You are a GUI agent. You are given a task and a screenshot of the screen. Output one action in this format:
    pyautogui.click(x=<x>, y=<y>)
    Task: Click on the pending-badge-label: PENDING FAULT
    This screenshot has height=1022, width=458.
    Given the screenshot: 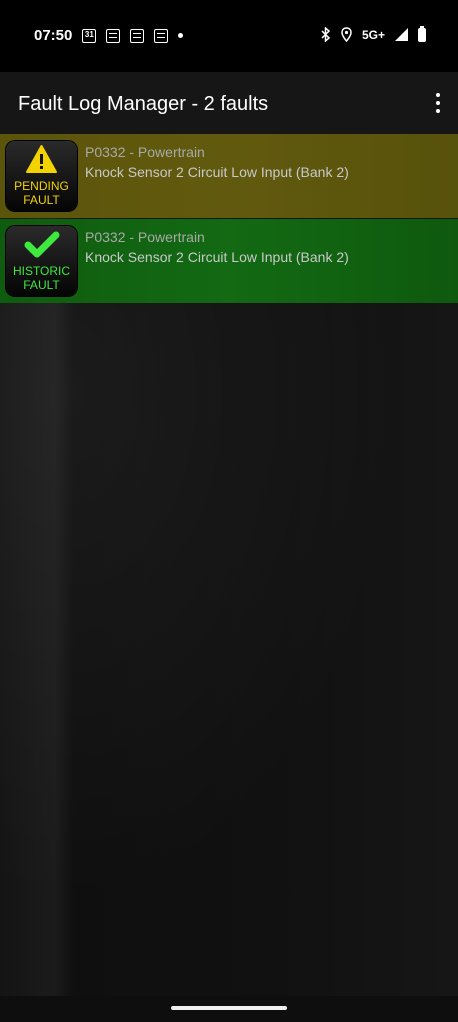 What is the action you would take?
    pyautogui.click(x=41, y=193)
    